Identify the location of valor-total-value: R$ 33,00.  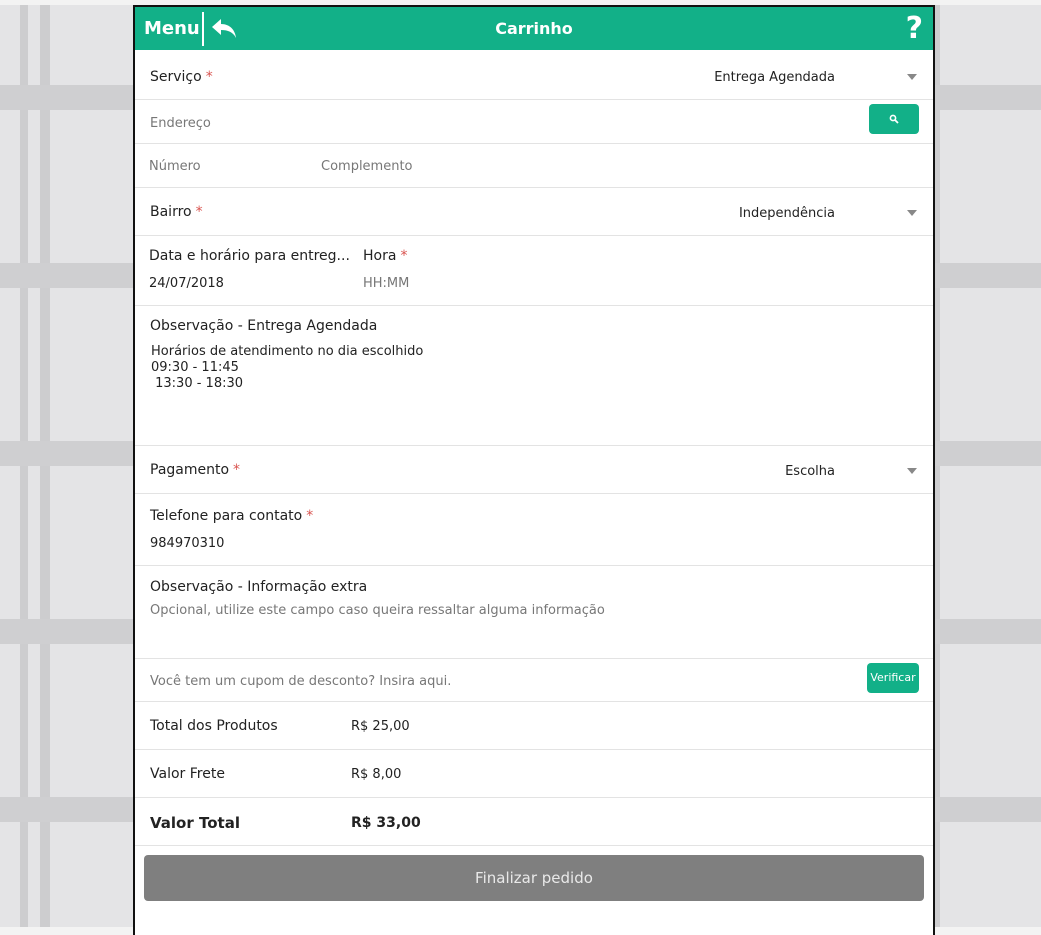
(386, 823).